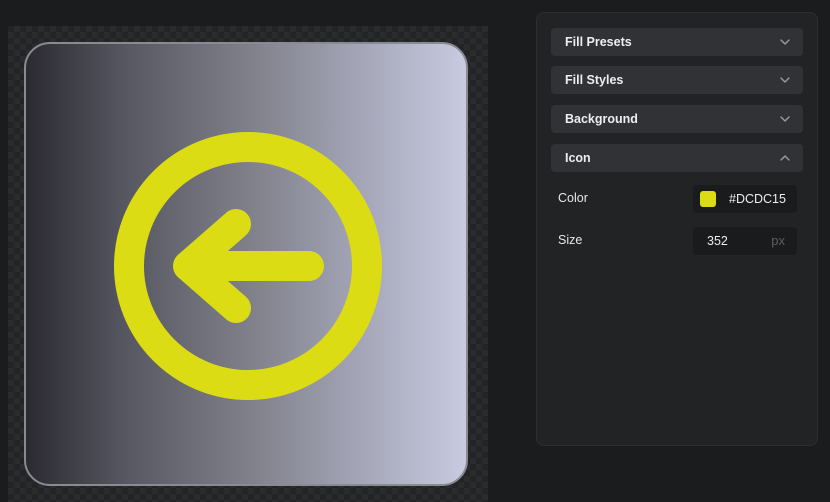 This screenshot has width=830, height=502. What do you see at coordinates (717, 241) in the screenshot?
I see `size-value: 352` at bounding box center [717, 241].